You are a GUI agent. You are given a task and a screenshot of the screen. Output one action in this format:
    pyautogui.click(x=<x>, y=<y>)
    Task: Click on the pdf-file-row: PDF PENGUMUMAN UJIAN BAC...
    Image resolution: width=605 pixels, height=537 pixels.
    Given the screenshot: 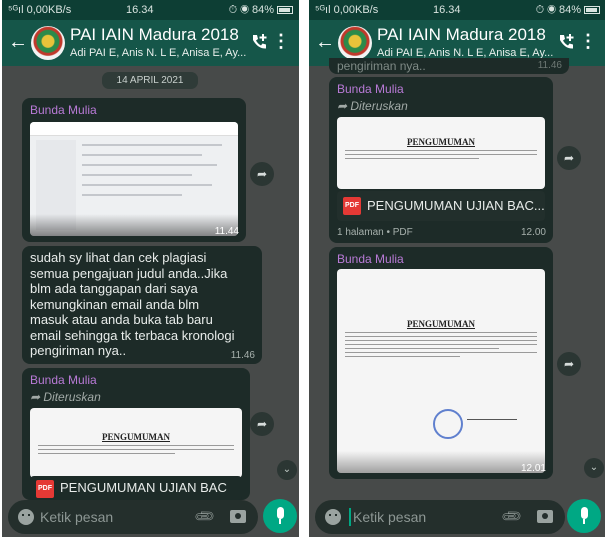 What is the action you would take?
    pyautogui.click(x=441, y=206)
    